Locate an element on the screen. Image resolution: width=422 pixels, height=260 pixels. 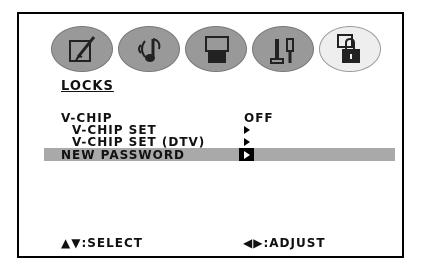
tab-audio is located at coordinates (149, 49).